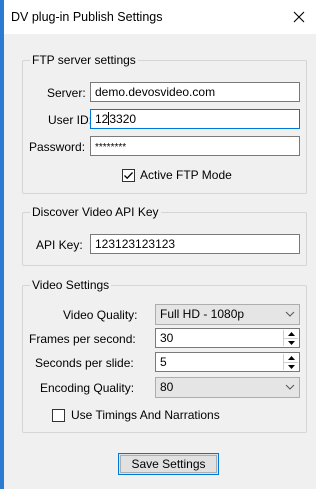 Image resolution: width=320 pixels, height=489 pixels. What do you see at coordinates (123, 119) in the screenshot?
I see `userid-value-end: 3320` at bounding box center [123, 119].